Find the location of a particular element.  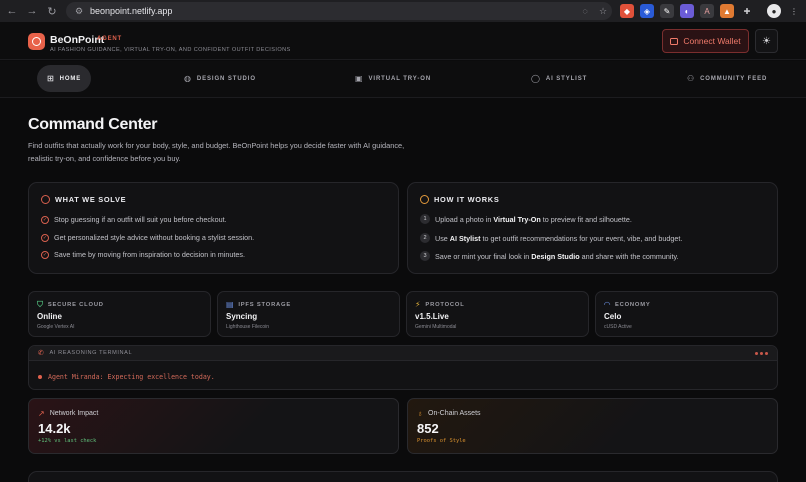

back-button: ← is located at coordinates (12, 11).